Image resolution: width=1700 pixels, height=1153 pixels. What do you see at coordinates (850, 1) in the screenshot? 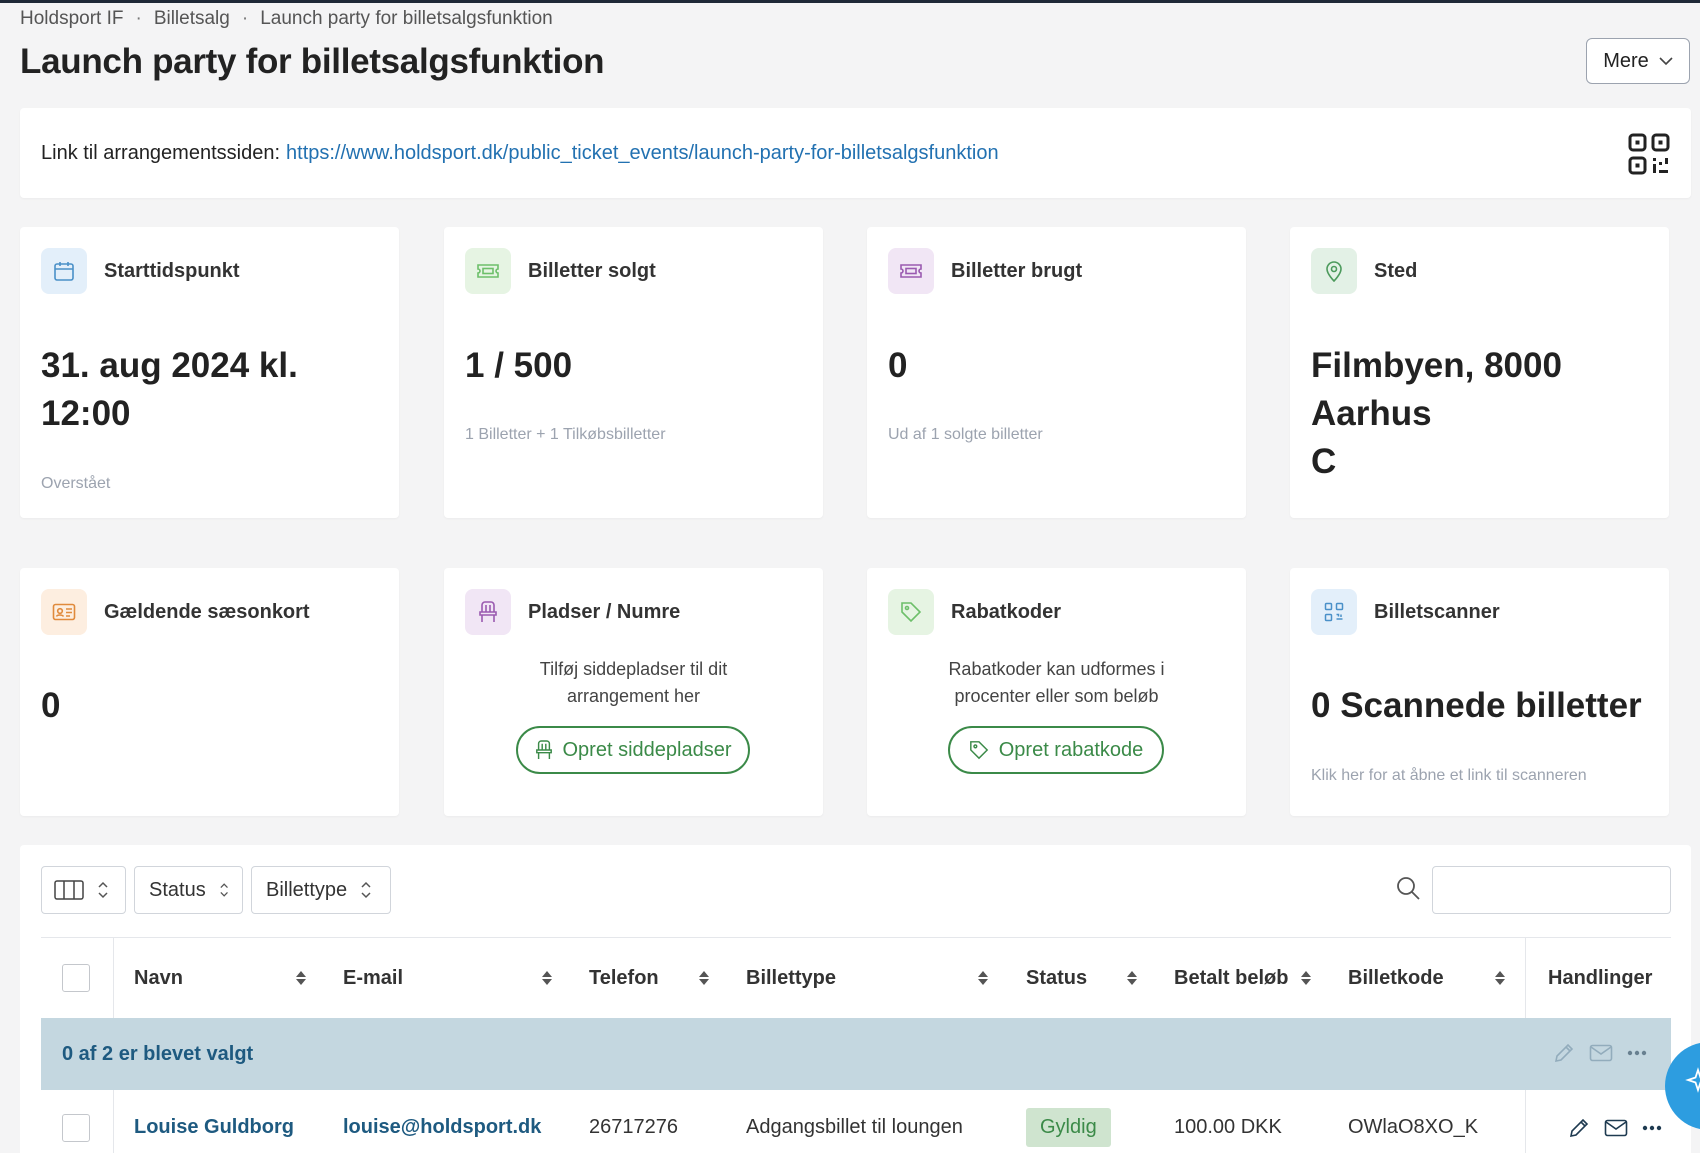
I see `top-border` at bounding box center [850, 1].